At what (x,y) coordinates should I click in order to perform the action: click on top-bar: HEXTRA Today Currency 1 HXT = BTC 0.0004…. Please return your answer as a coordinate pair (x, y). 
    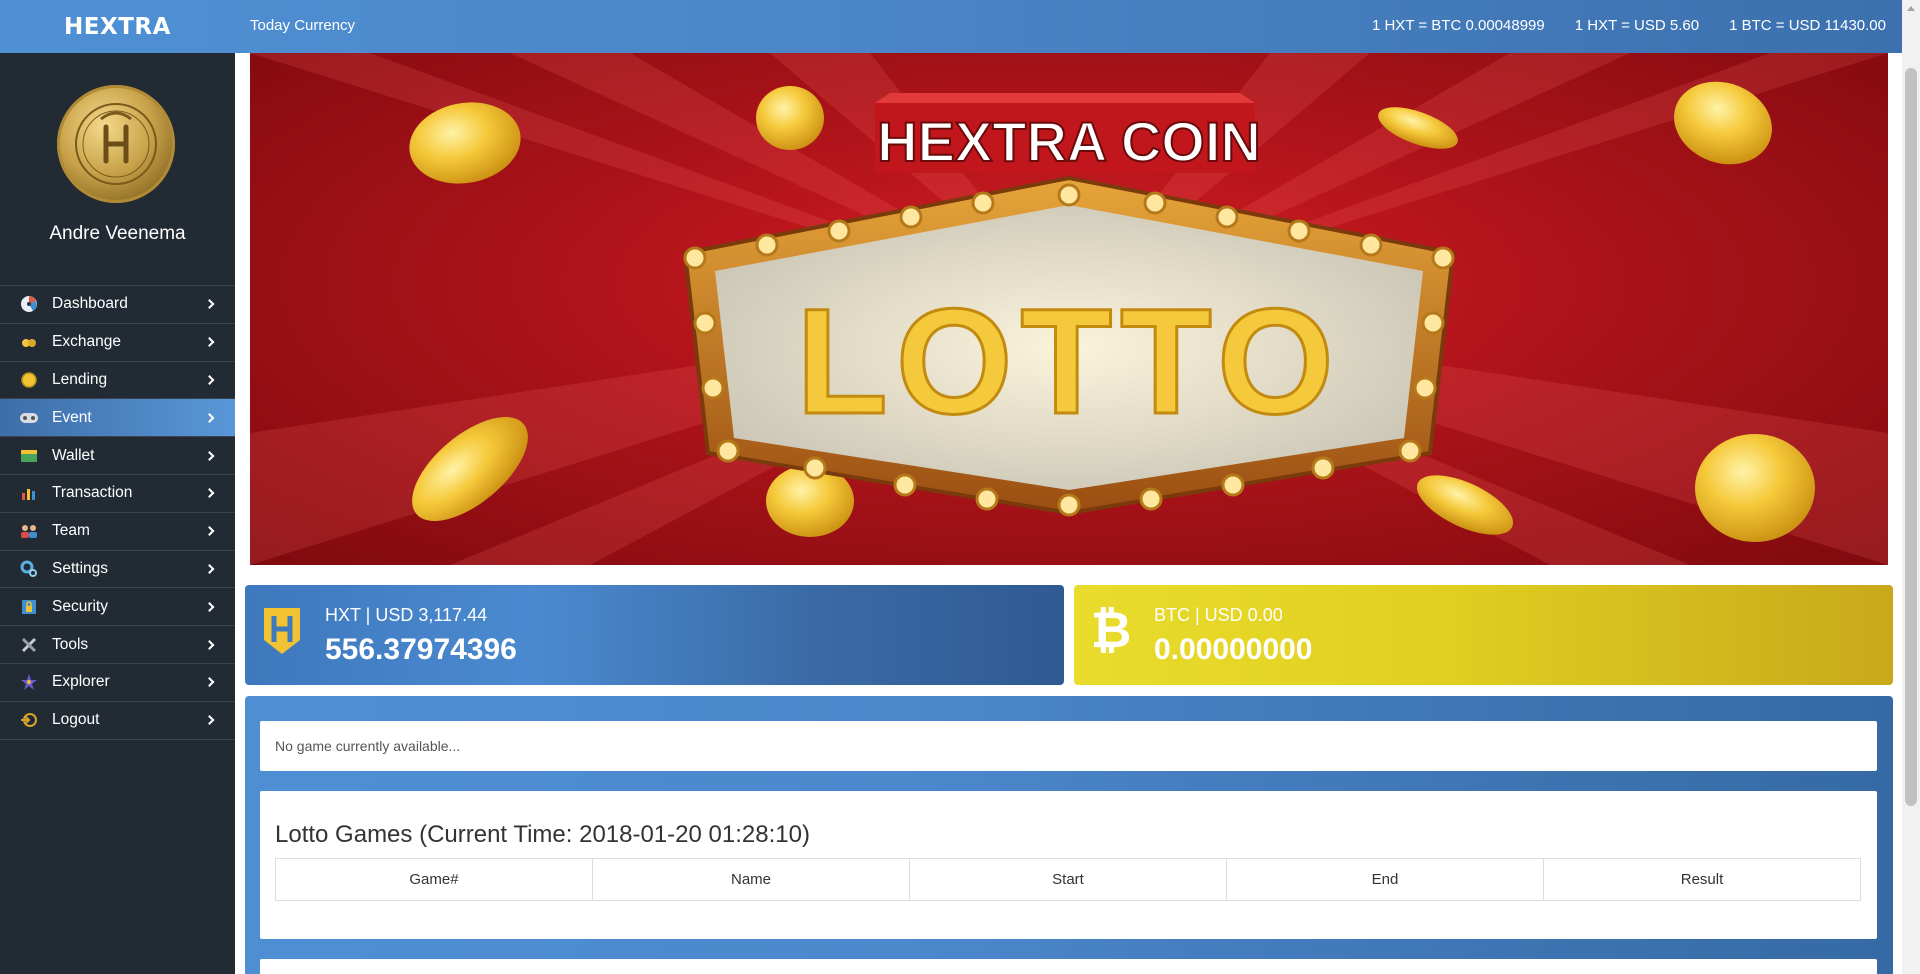
    Looking at the image, I should click on (951, 26).